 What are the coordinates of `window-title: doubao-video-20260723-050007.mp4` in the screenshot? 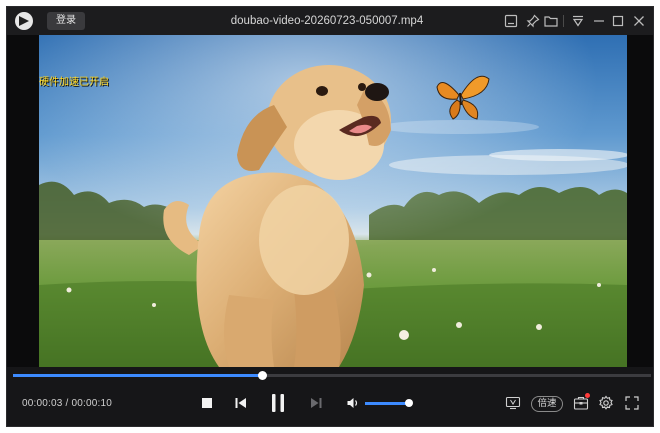 It's located at (327, 21).